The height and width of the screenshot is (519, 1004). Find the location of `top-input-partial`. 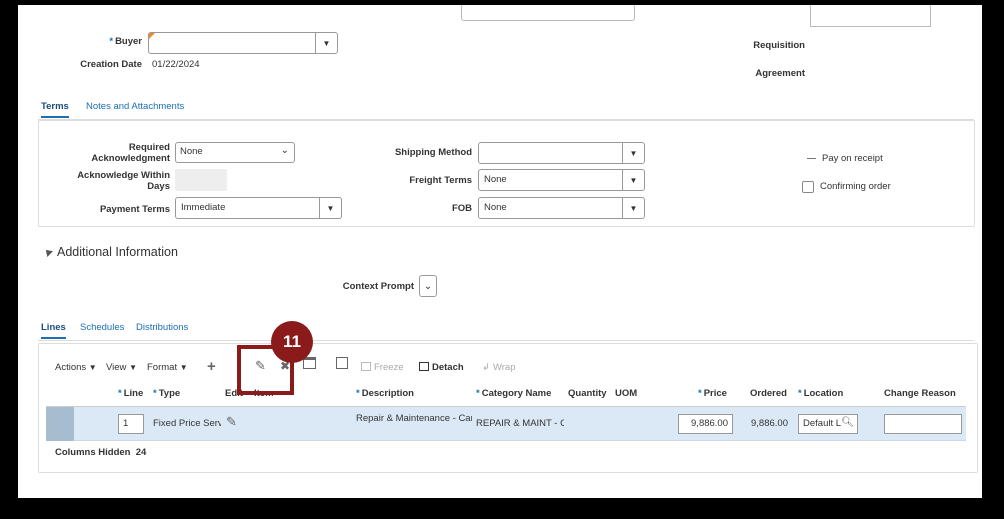

top-input-partial is located at coordinates (548, 13).